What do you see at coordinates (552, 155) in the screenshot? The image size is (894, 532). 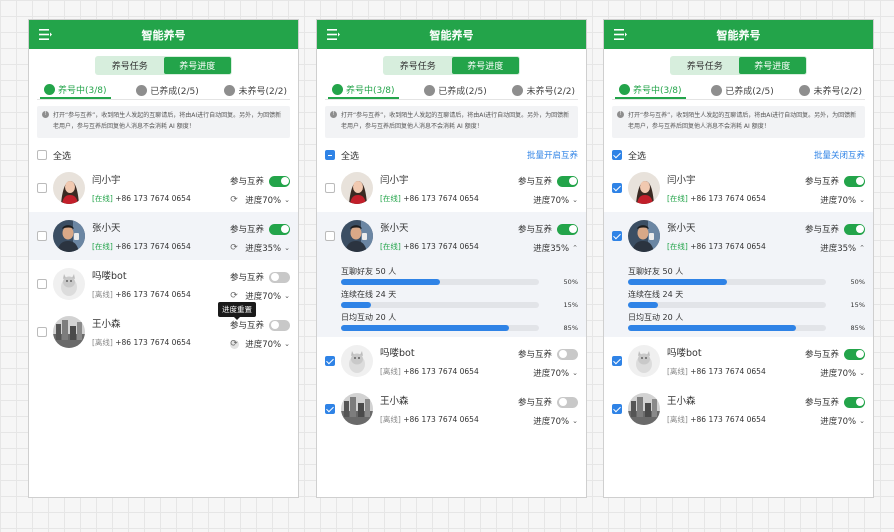 I see `batch-open-button: 批量开启互养` at bounding box center [552, 155].